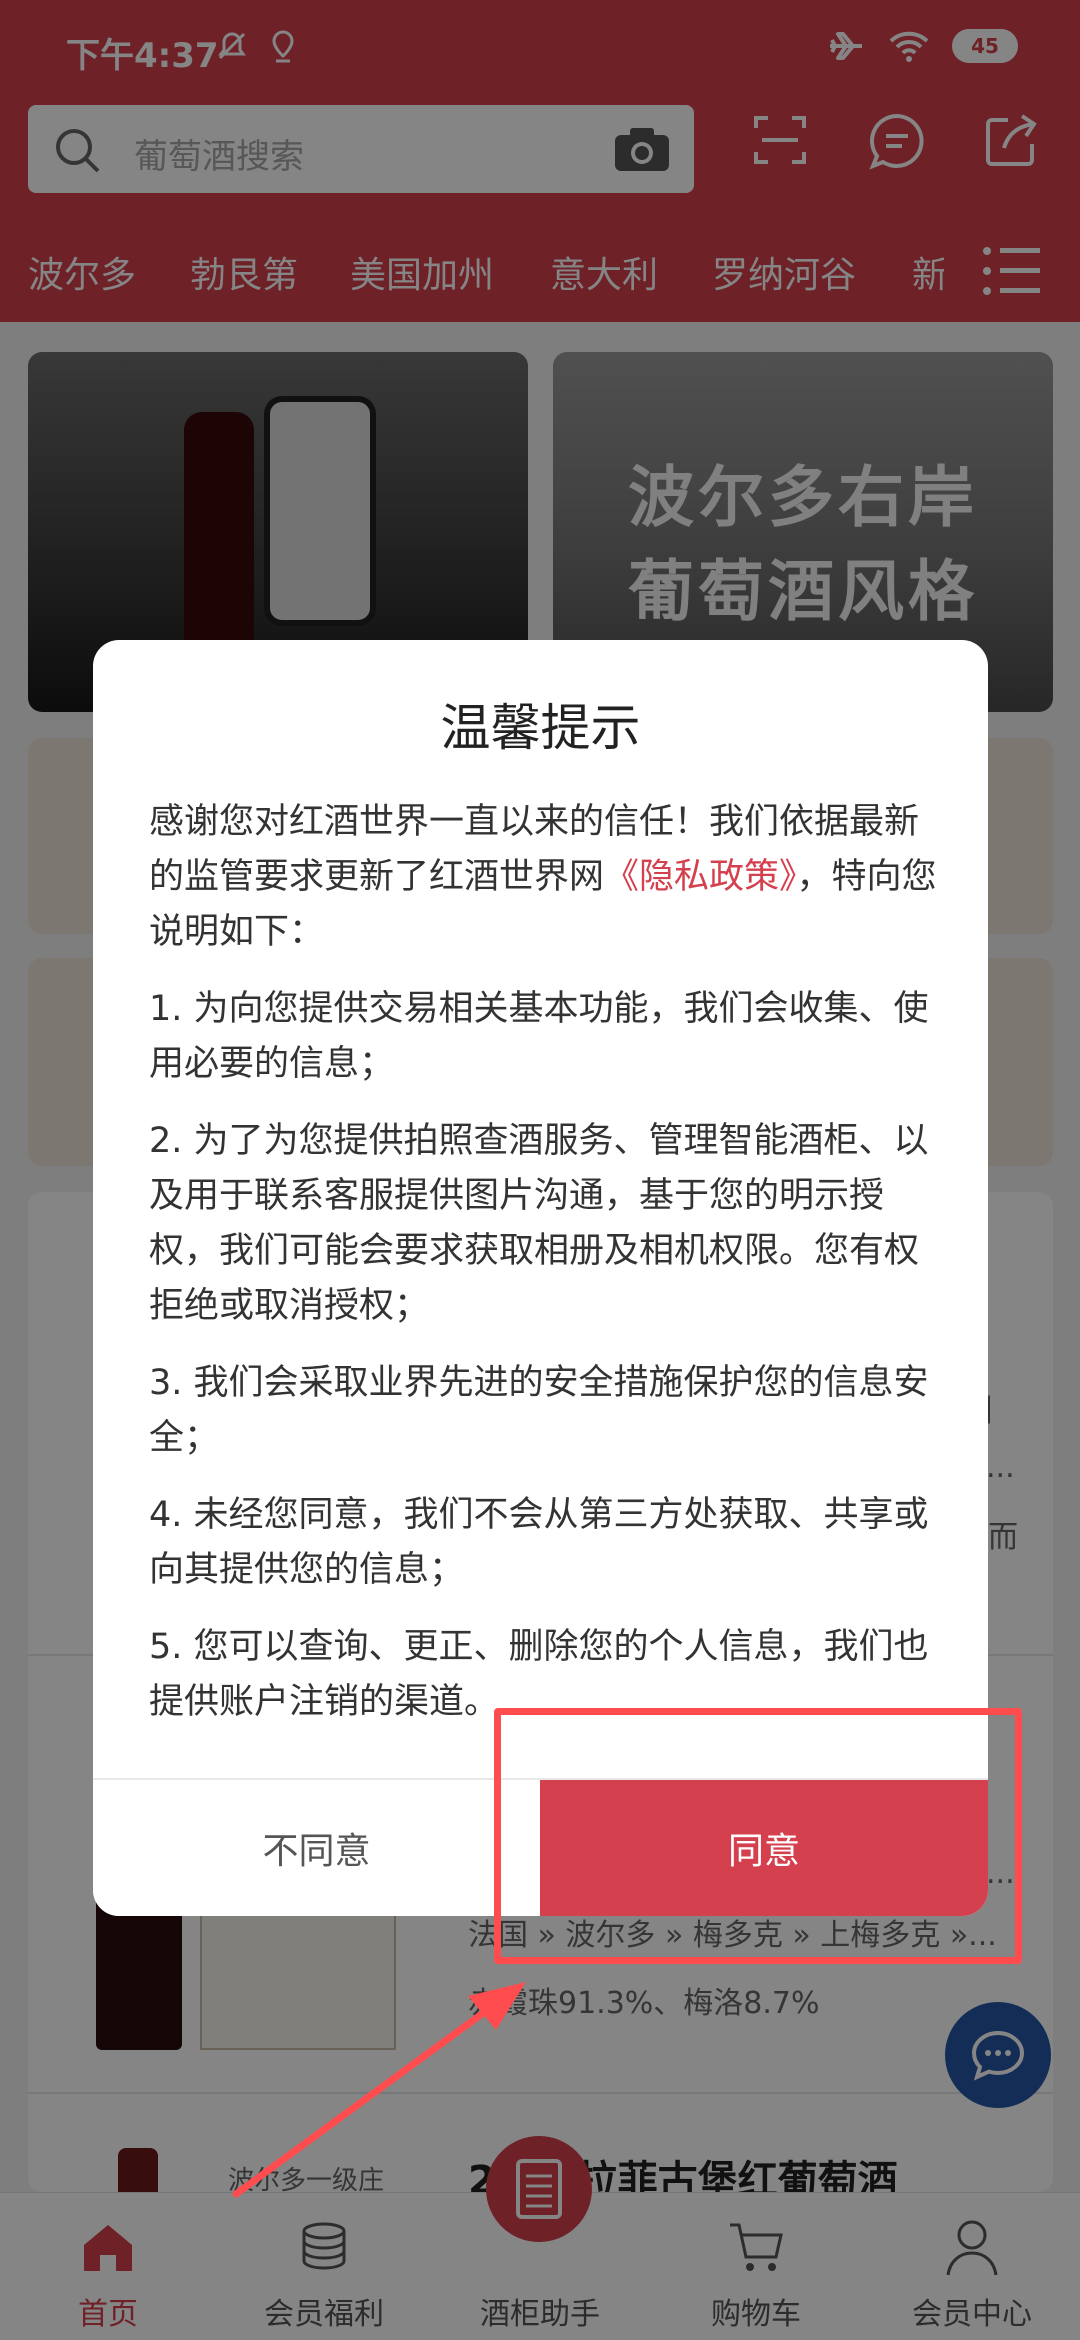  I want to click on dialog-item: 4. 未经您同意，我们不会从第三方处获取、共享或向其提供您的信息；, so click(539, 1542).